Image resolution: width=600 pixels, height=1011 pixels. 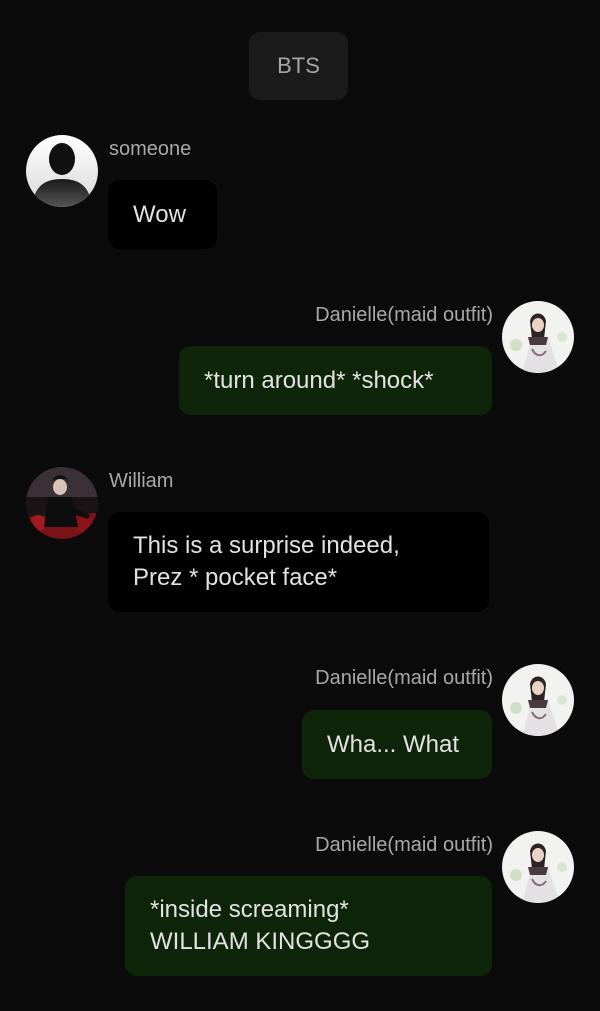 What do you see at coordinates (62, 171) in the screenshot?
I see `silhouette-avatar-icon` at bounding box center [62, 171].